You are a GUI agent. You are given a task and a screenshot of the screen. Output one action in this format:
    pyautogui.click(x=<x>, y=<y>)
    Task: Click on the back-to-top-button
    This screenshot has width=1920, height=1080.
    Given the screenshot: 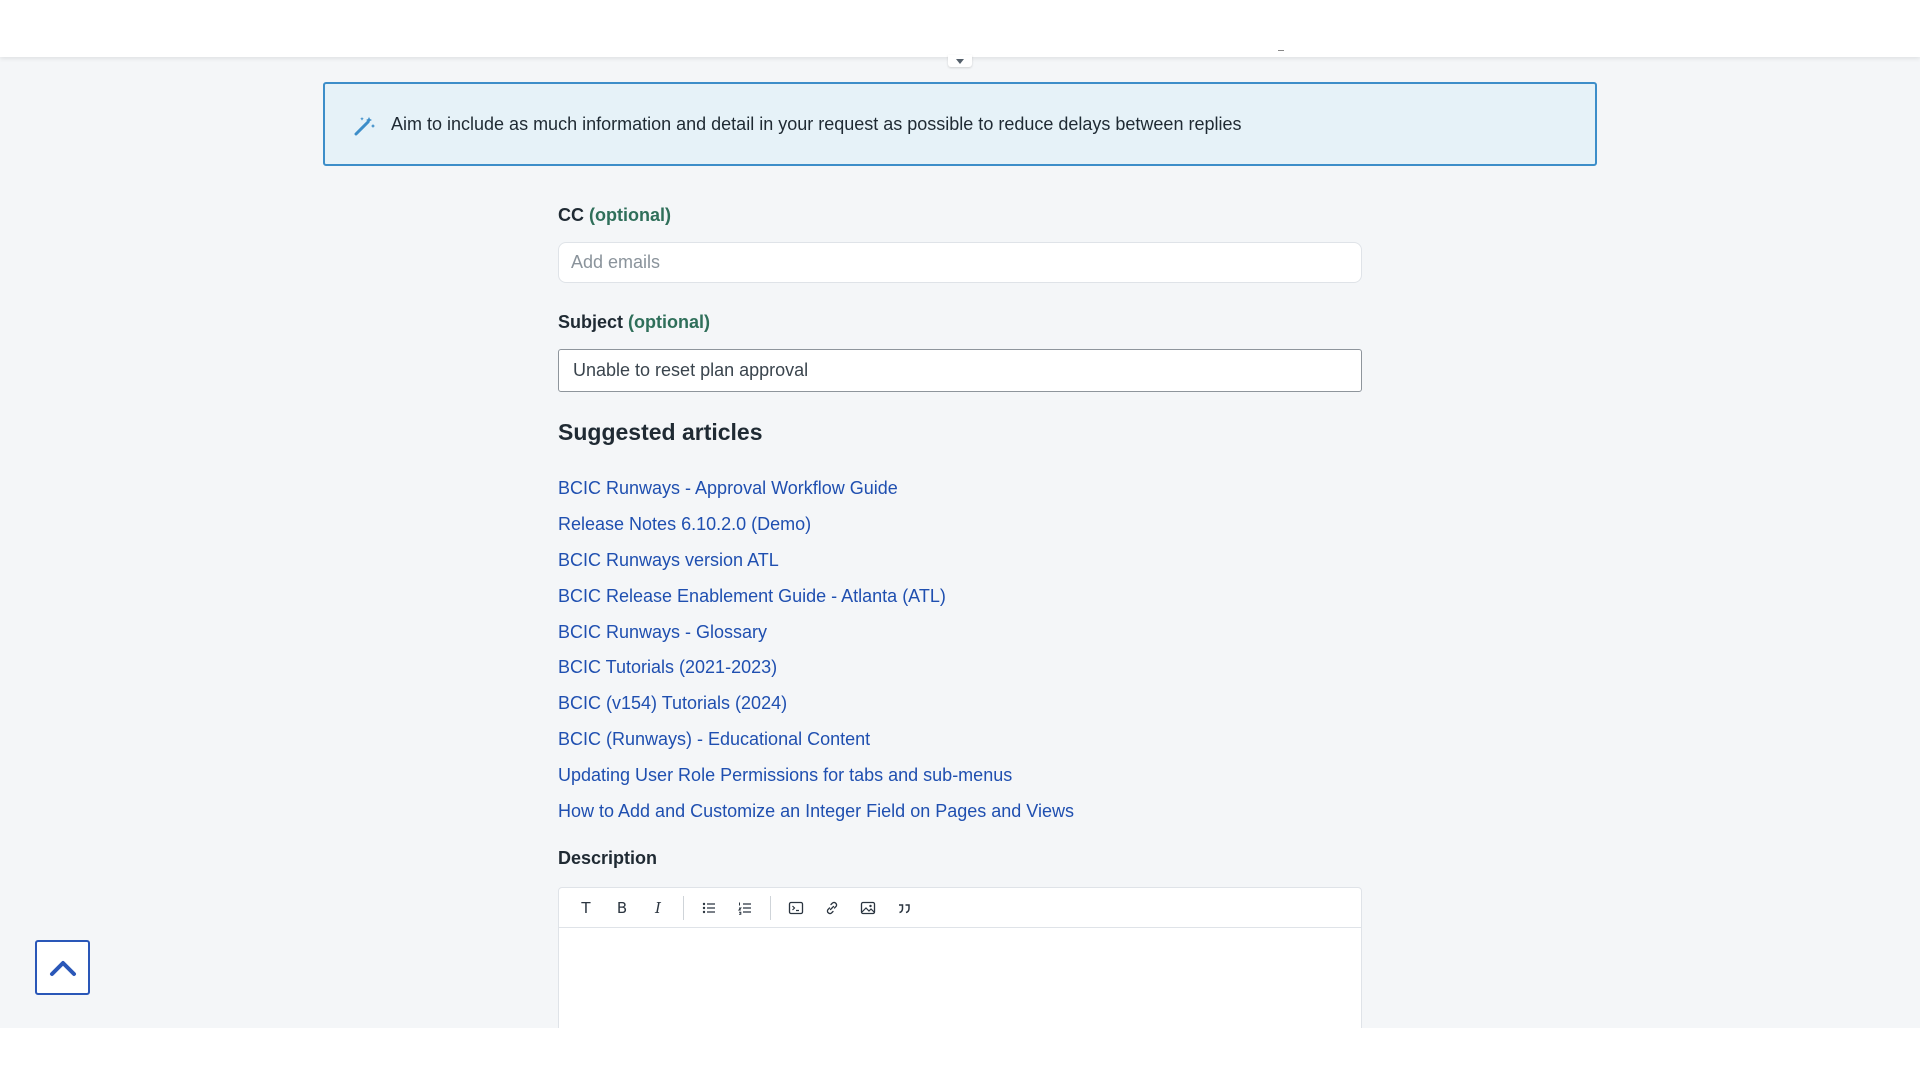 What is the action you would take?
    pyautogui.click(x=62, y=967)
    